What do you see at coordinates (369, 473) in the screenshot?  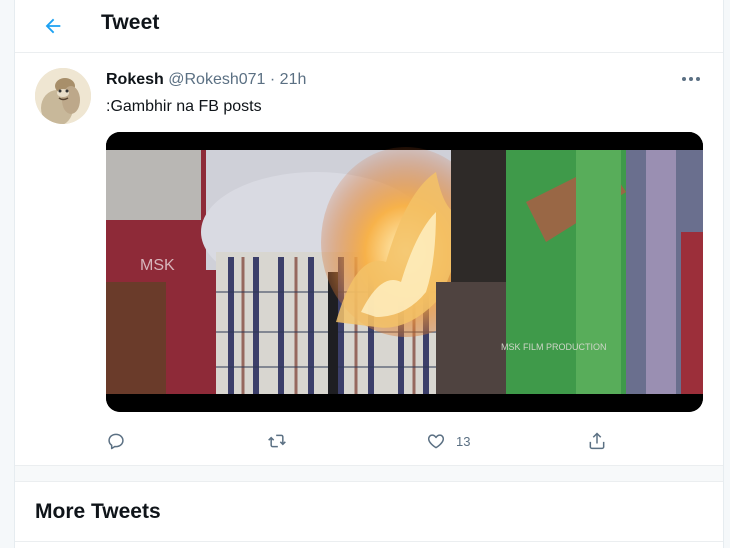 I see `section-divider` at bounding box center [369, 473].